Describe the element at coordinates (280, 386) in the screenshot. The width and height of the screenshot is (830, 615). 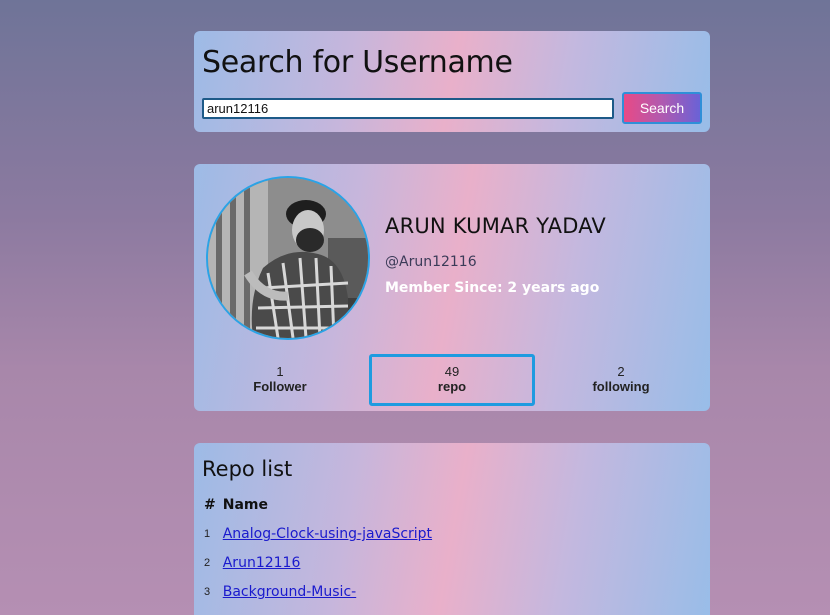
I see `followers-label: Follower` at that location.